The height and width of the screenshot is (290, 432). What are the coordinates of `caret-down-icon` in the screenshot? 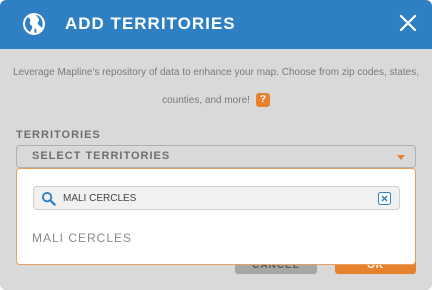 It's located at (401, 157).